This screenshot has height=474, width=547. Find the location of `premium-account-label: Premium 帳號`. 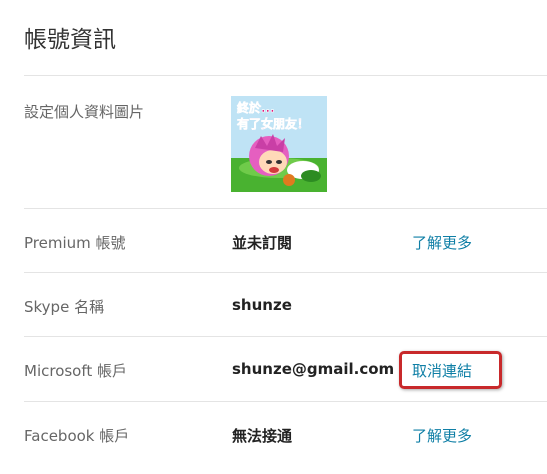

premium-account-label: Premium 帳號 is located at coordinates (75, 243).